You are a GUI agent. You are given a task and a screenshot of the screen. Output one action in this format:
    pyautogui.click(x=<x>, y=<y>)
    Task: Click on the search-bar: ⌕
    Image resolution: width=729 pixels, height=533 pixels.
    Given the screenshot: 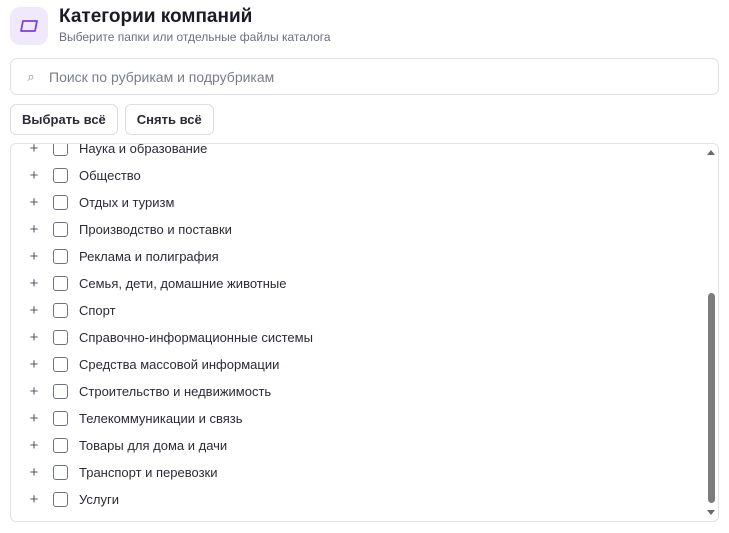 What is the action you would take?
    pyautogui.click(x=364, y=76)
    